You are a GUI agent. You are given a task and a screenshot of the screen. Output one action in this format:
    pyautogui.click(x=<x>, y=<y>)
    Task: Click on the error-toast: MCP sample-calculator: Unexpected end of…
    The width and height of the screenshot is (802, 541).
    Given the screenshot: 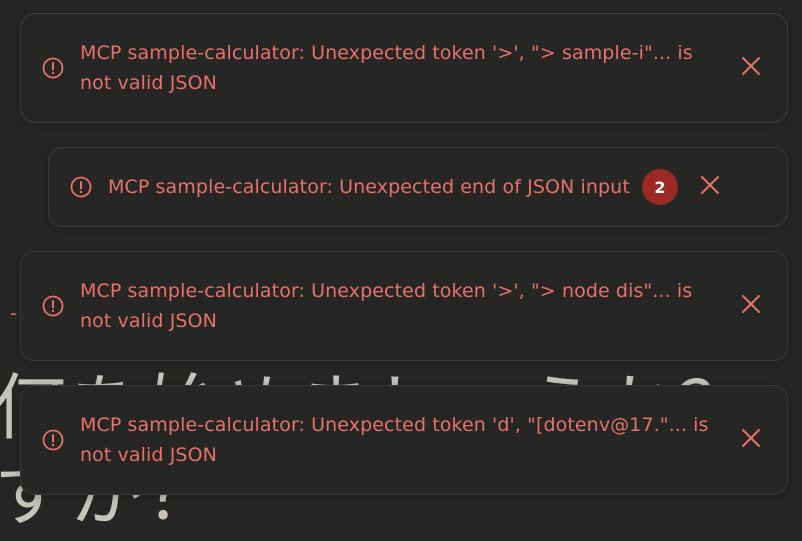 What is the action you would take?
    pyautogui.click(x=418, y=187)
    